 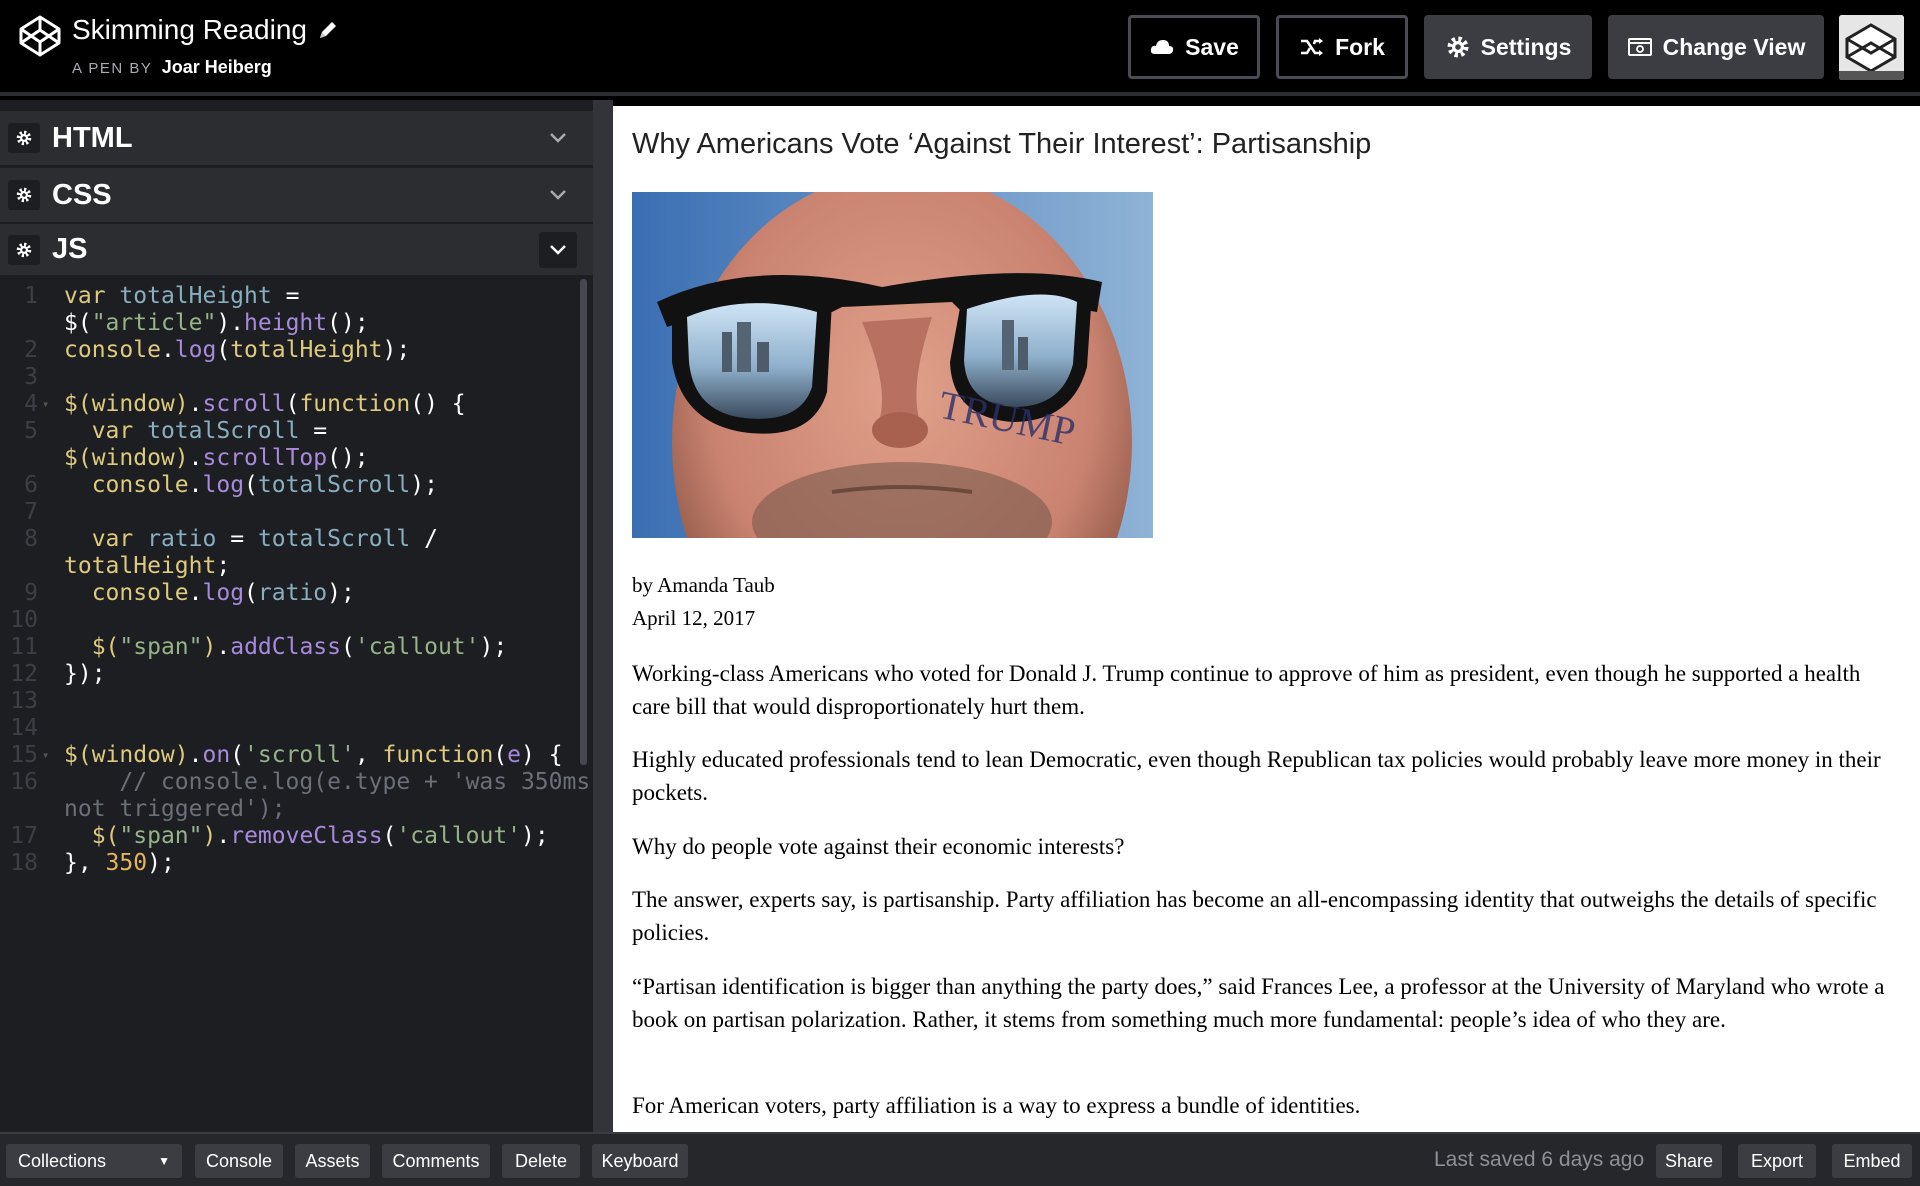 I want to click on html-settings-button, so click(x=24, y=138).